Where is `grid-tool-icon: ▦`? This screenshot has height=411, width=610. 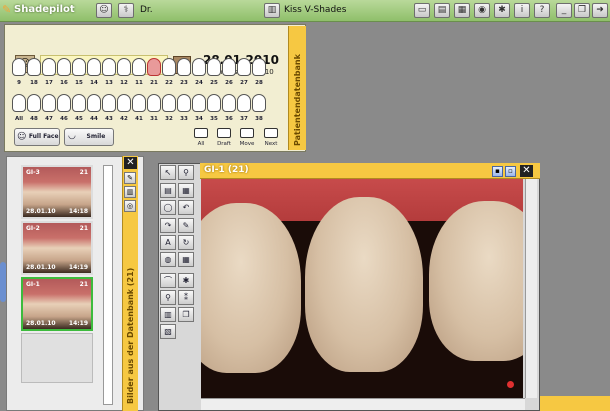
grid-tool-icon: ▦ is located at coordinates (186, 259).